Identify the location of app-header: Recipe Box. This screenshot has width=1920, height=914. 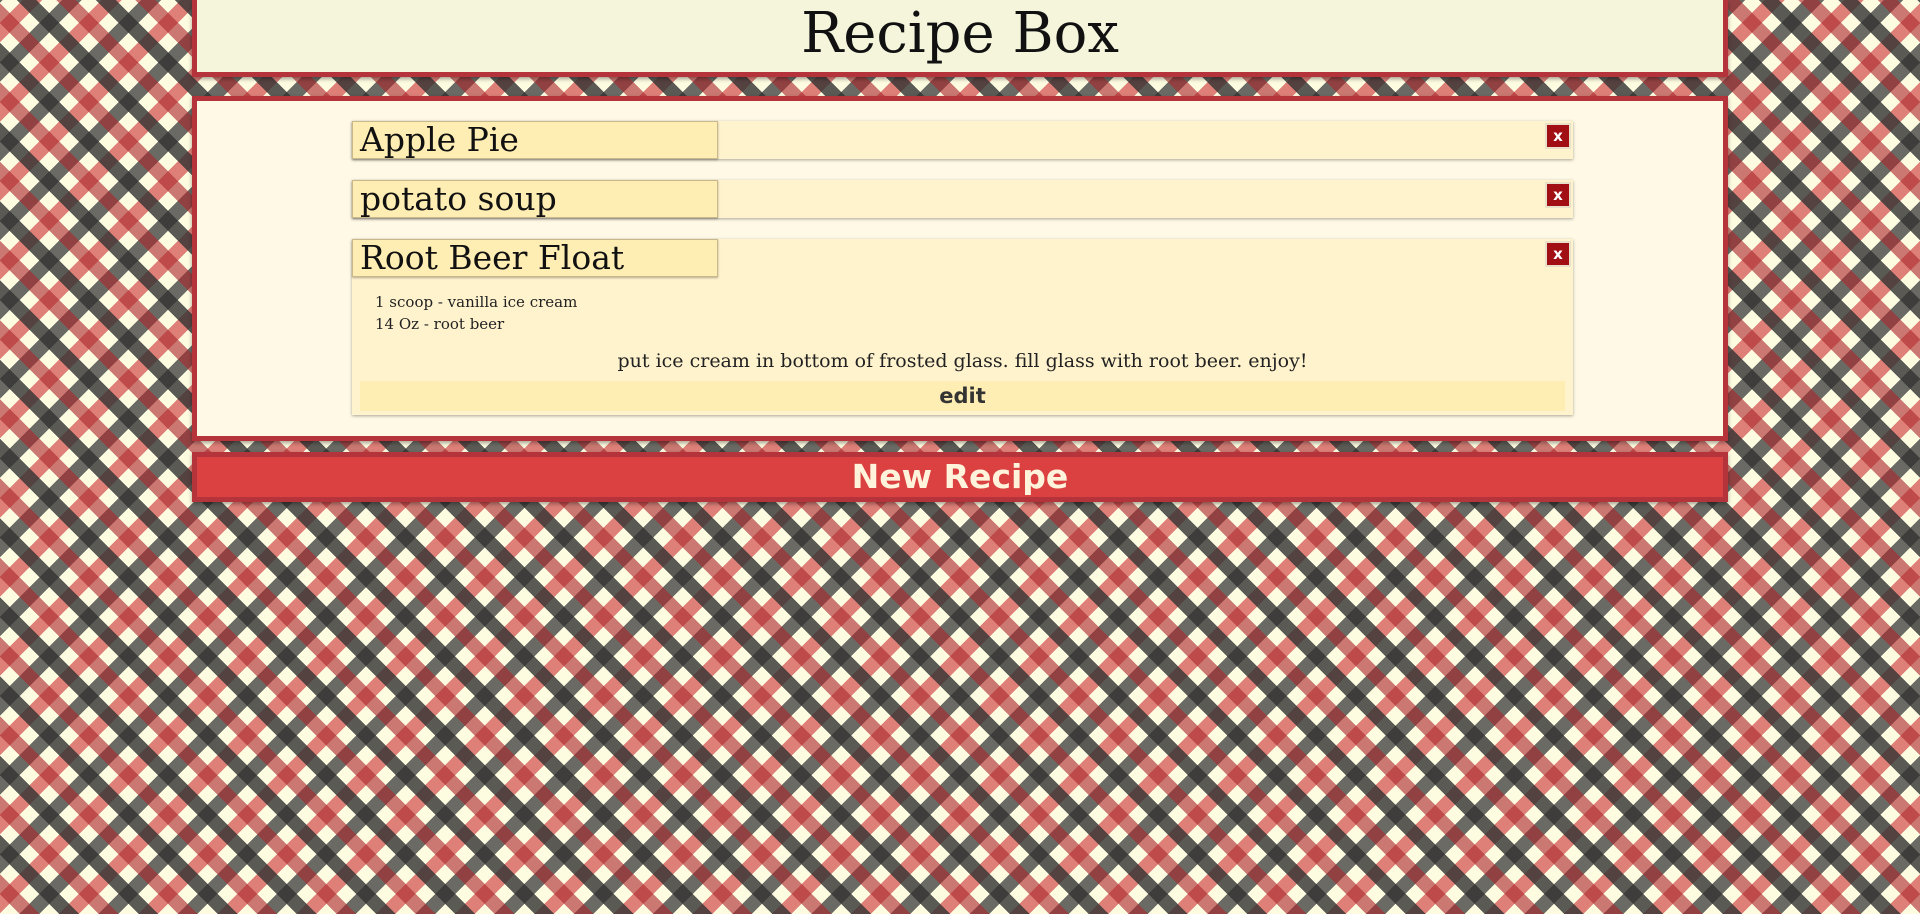
(960, 38).